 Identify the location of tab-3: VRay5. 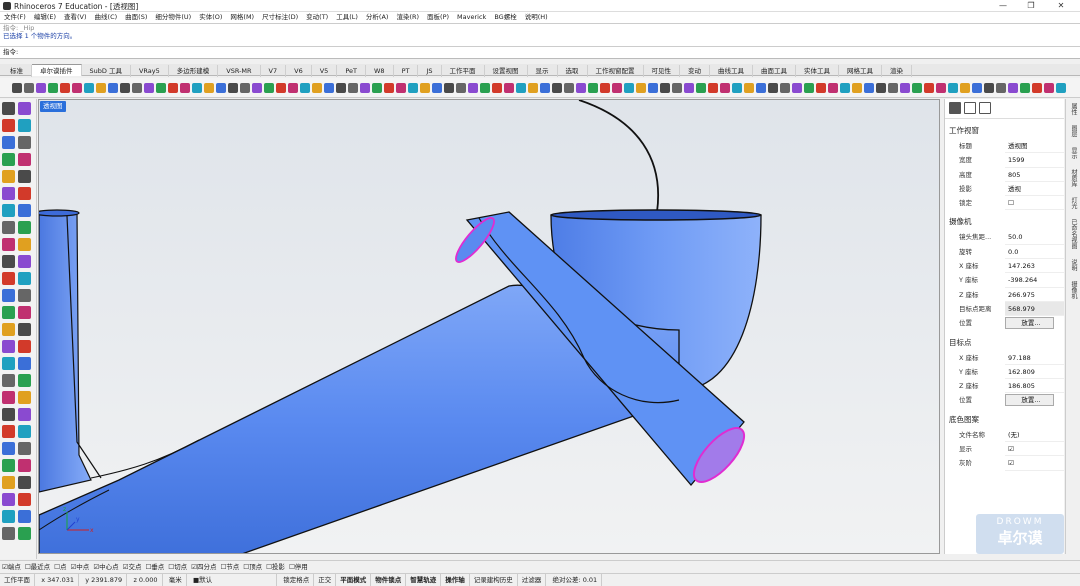
(150, 71).